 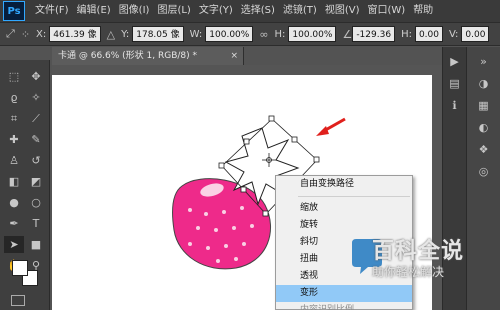 I want to click on move-tool-icon: ✥, so click(x=36, y=76).